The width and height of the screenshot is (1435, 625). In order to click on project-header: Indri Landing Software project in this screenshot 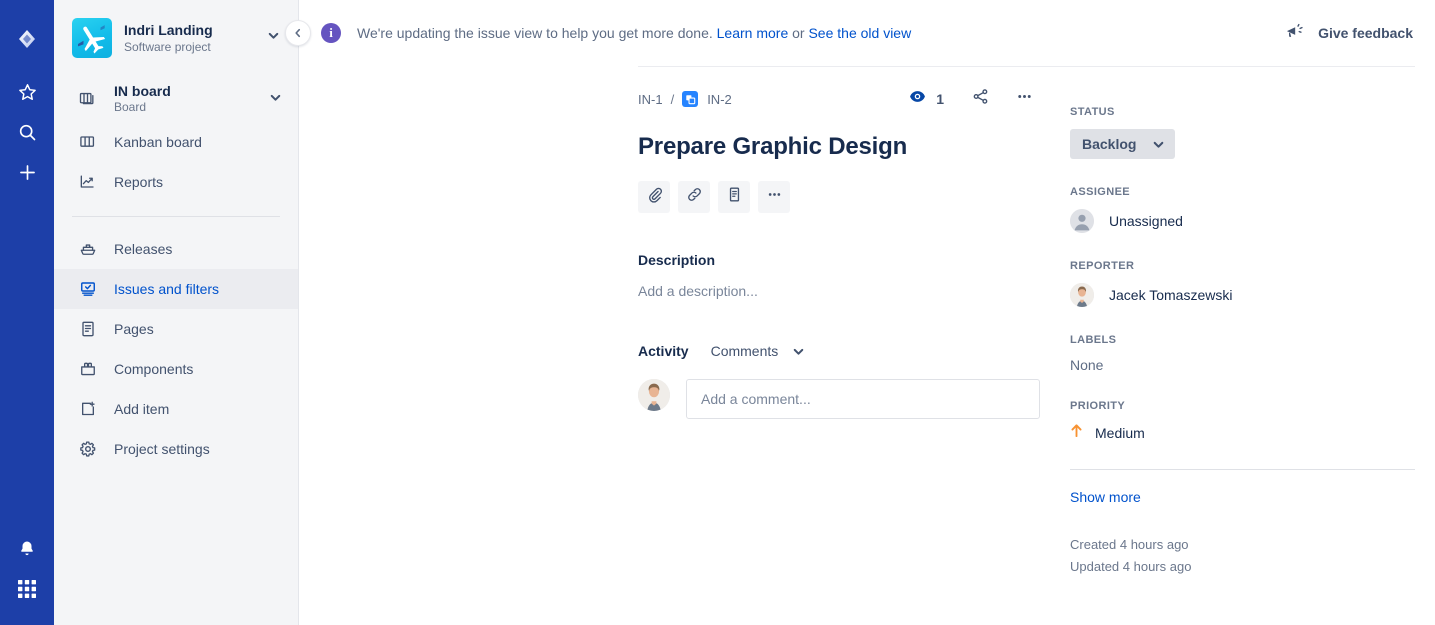, I will do `click(176, 36)`.